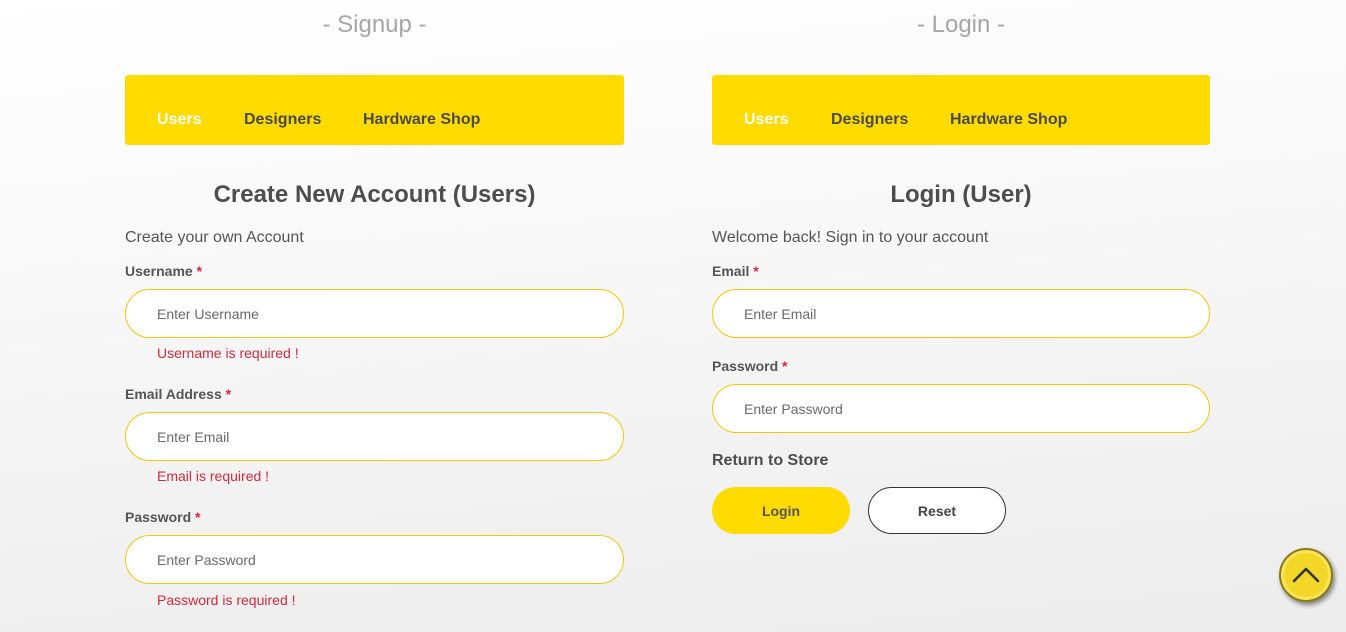 This screenshot has width=1346, height=632. Describe the element at coordinates (766, 120) in the screenshot. I see `login-tab-users: Users` at that location.